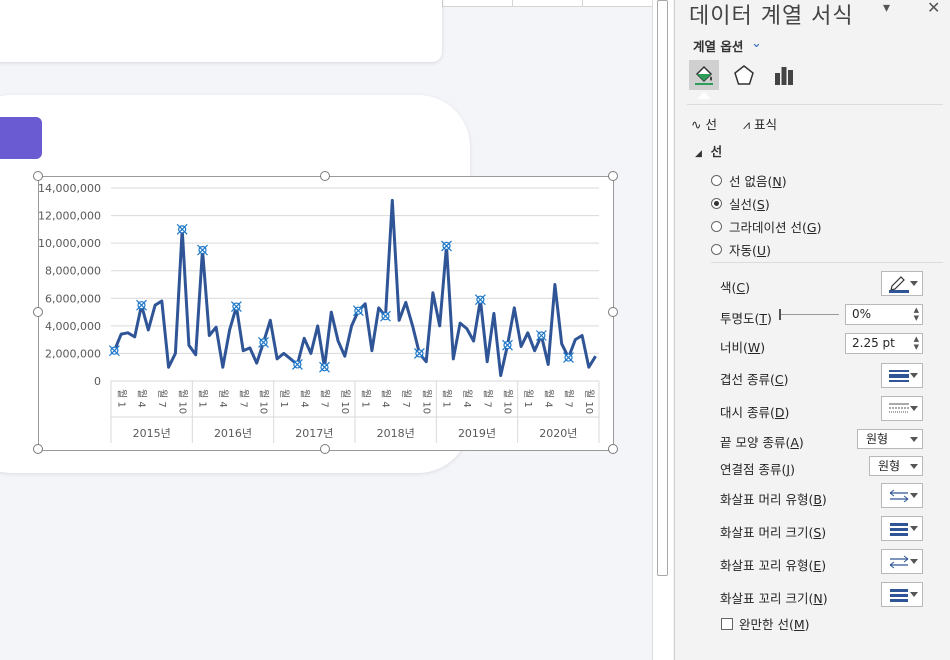 The width and height of the screenshot is (950, 660). I want to click on close-icon: ✕, so click(933, 8).